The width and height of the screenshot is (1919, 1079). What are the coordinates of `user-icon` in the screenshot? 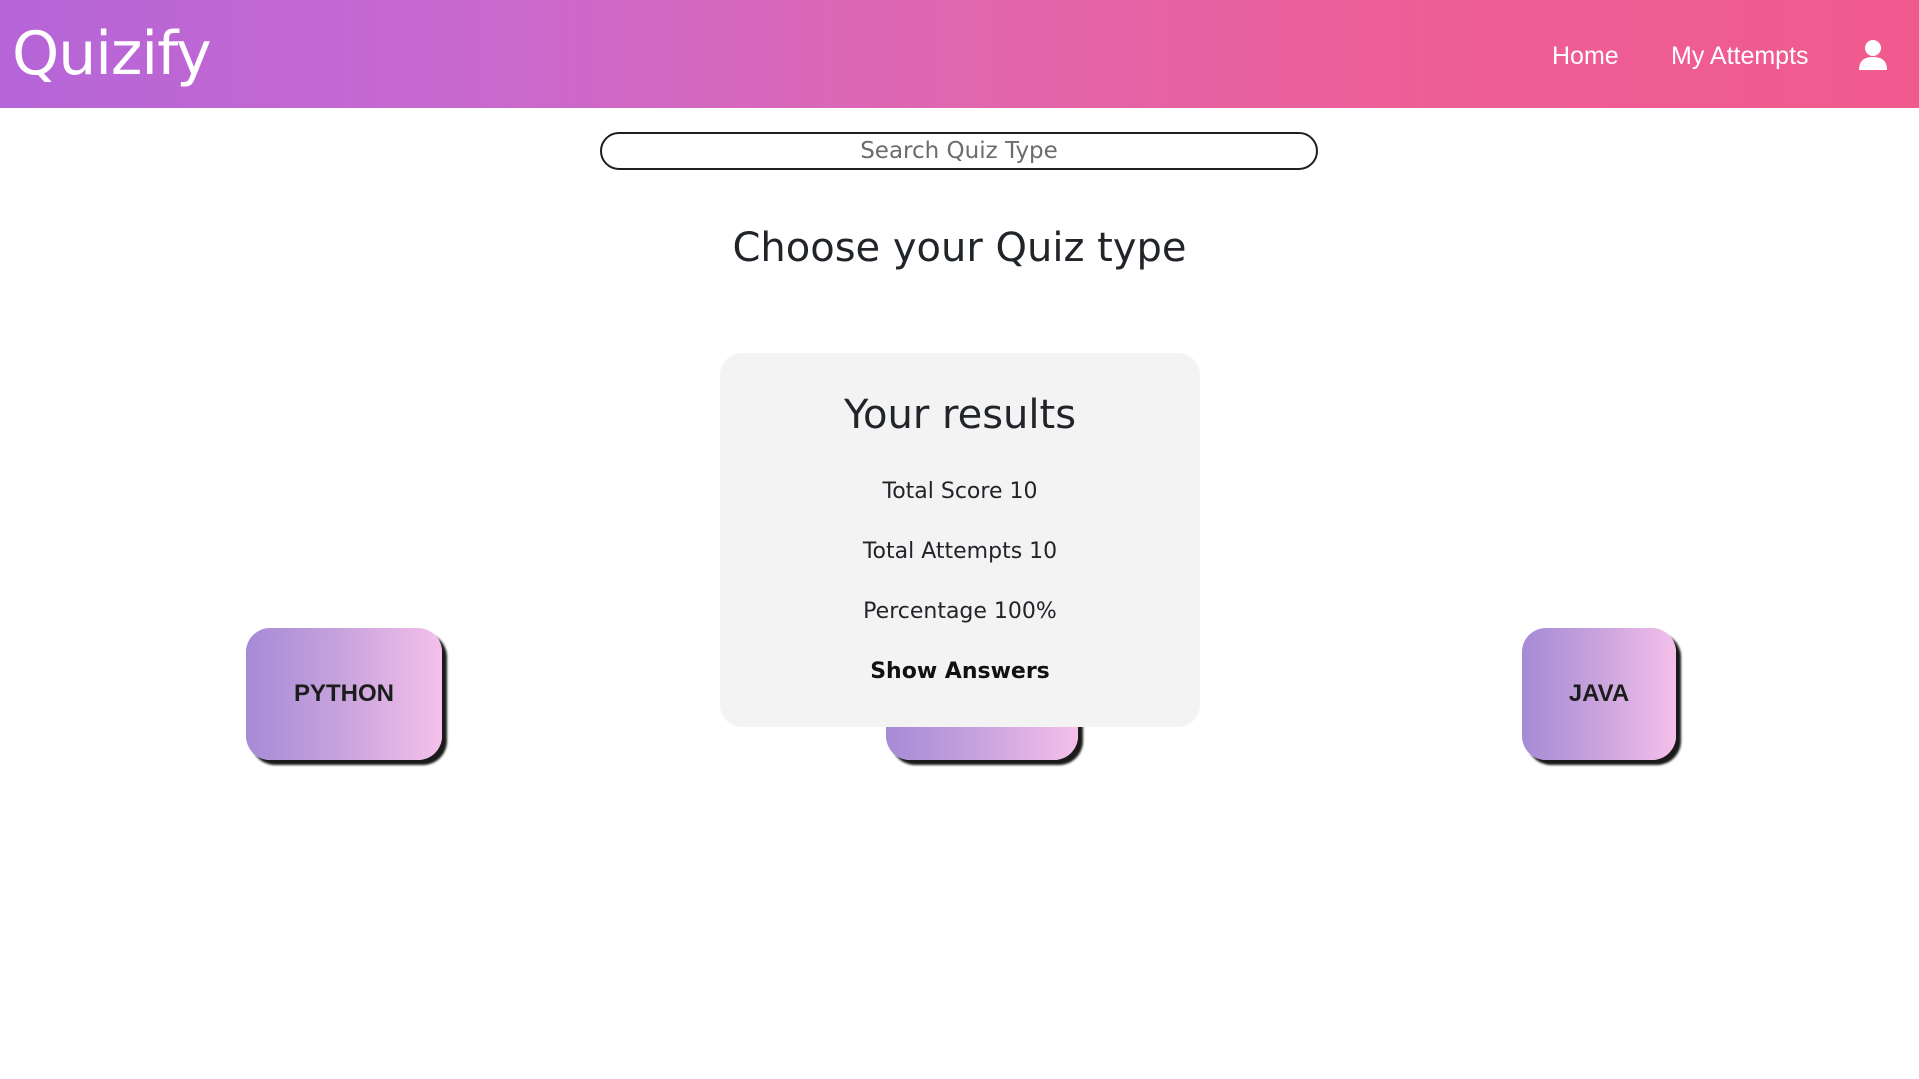 It's located at (1873, 55).